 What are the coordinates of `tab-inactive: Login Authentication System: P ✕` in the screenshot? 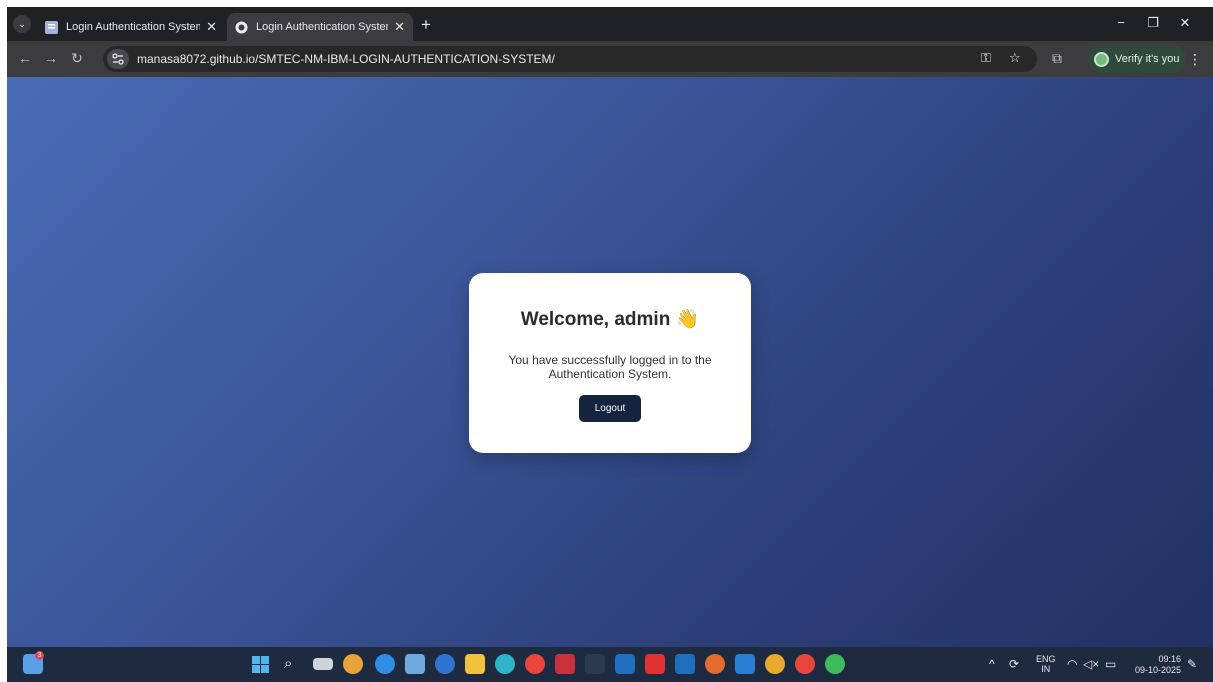 It's located at (131, 27).